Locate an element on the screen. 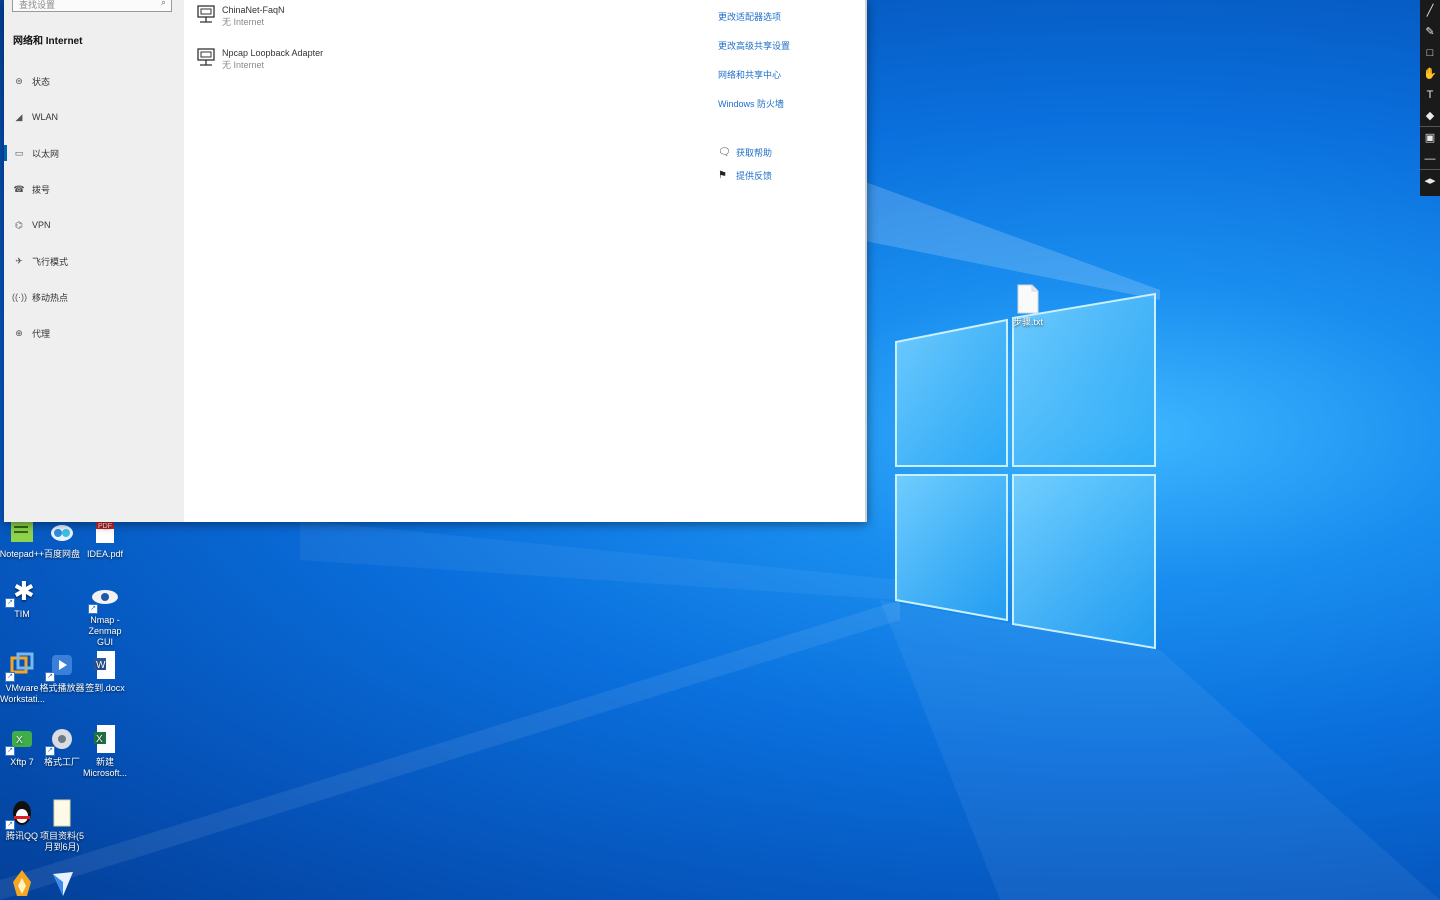  nav-item-vpn: ⌬ VPN is located at coordinates (94, 225).